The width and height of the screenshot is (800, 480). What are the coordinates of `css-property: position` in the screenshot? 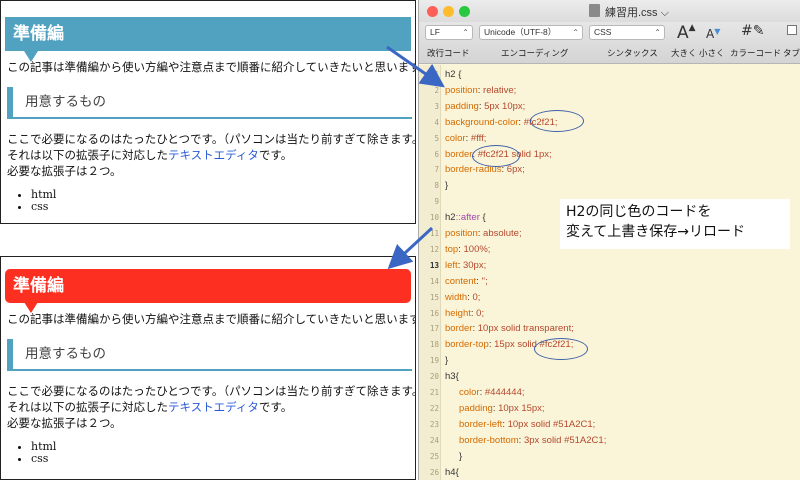 It's located at (461, 90).